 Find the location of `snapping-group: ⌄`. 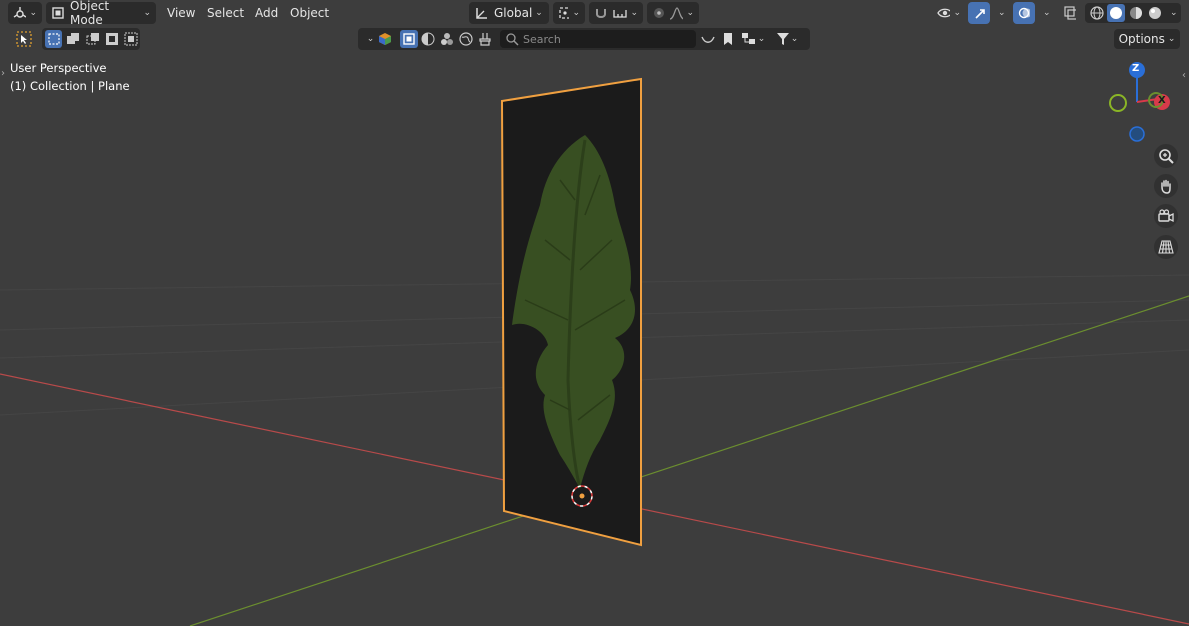

snapping-group: ⌄ is located at coordinates (616, 13).